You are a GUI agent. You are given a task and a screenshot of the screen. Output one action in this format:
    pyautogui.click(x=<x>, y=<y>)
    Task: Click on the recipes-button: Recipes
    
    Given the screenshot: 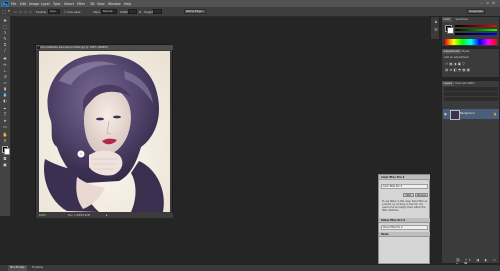 What is the action you would take?
    pyautogui.click(x=421, y=195)
    